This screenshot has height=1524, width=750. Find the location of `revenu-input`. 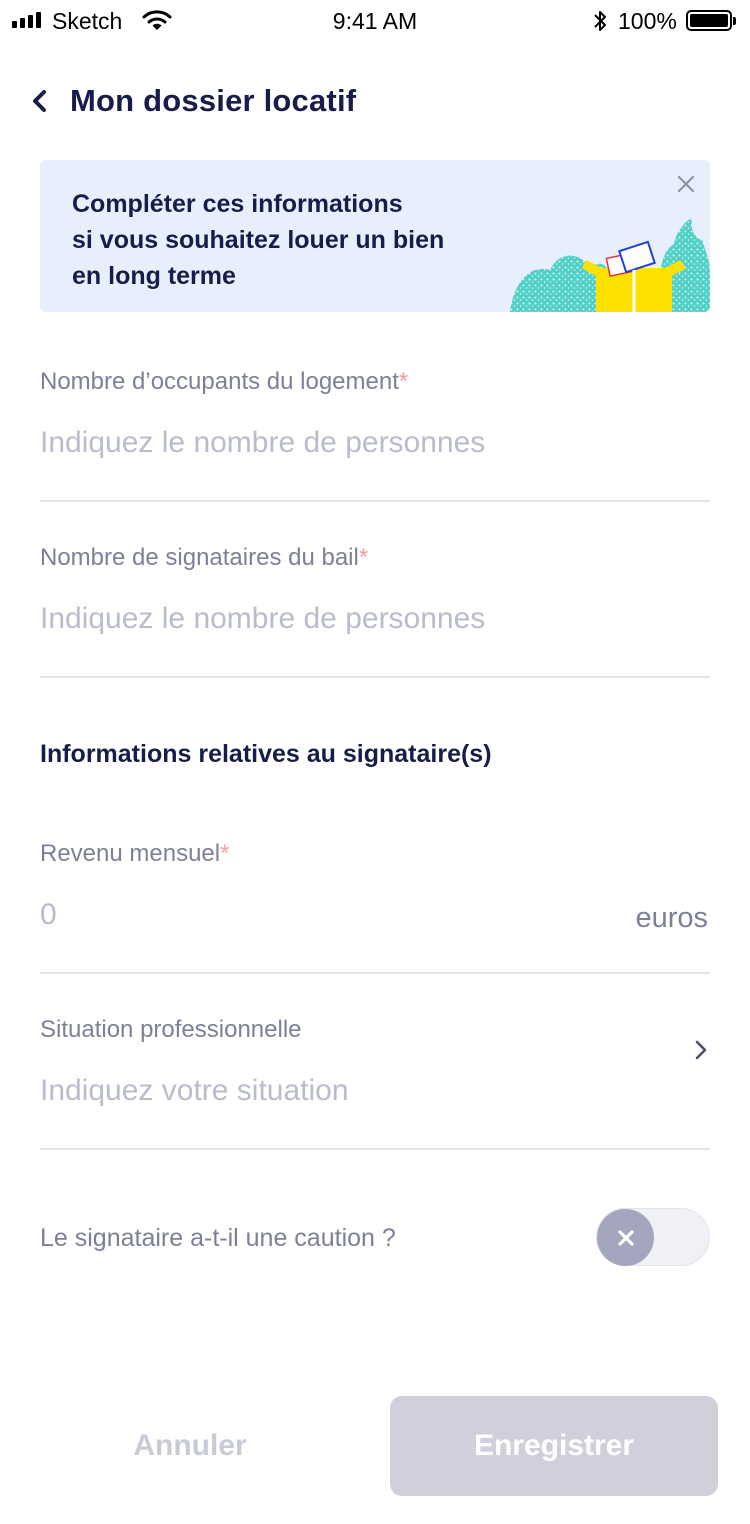

revenu-input is located at coordinates (320, 915).